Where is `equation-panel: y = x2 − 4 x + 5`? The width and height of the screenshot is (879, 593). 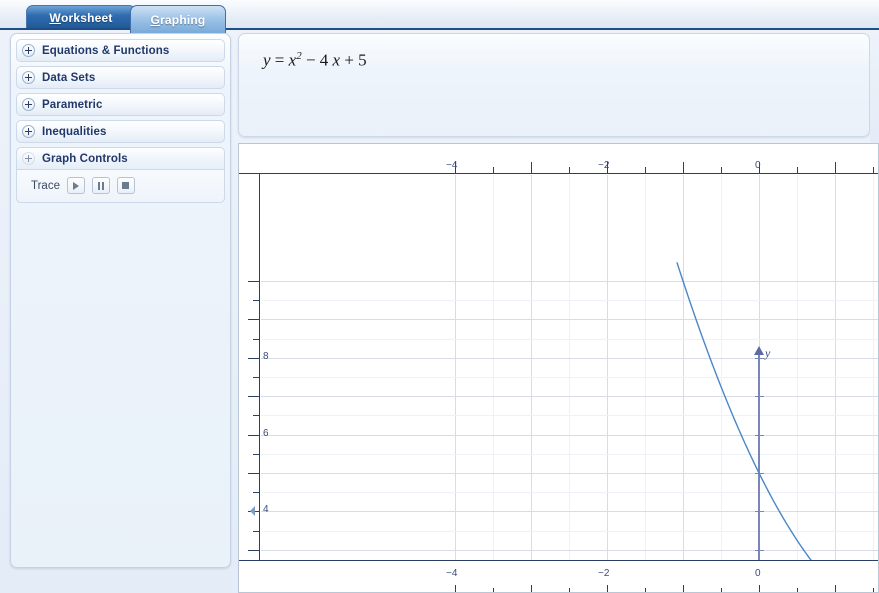 equation-panel: y = x2 − 4 x + 5 is located at coordinates (554, 85).